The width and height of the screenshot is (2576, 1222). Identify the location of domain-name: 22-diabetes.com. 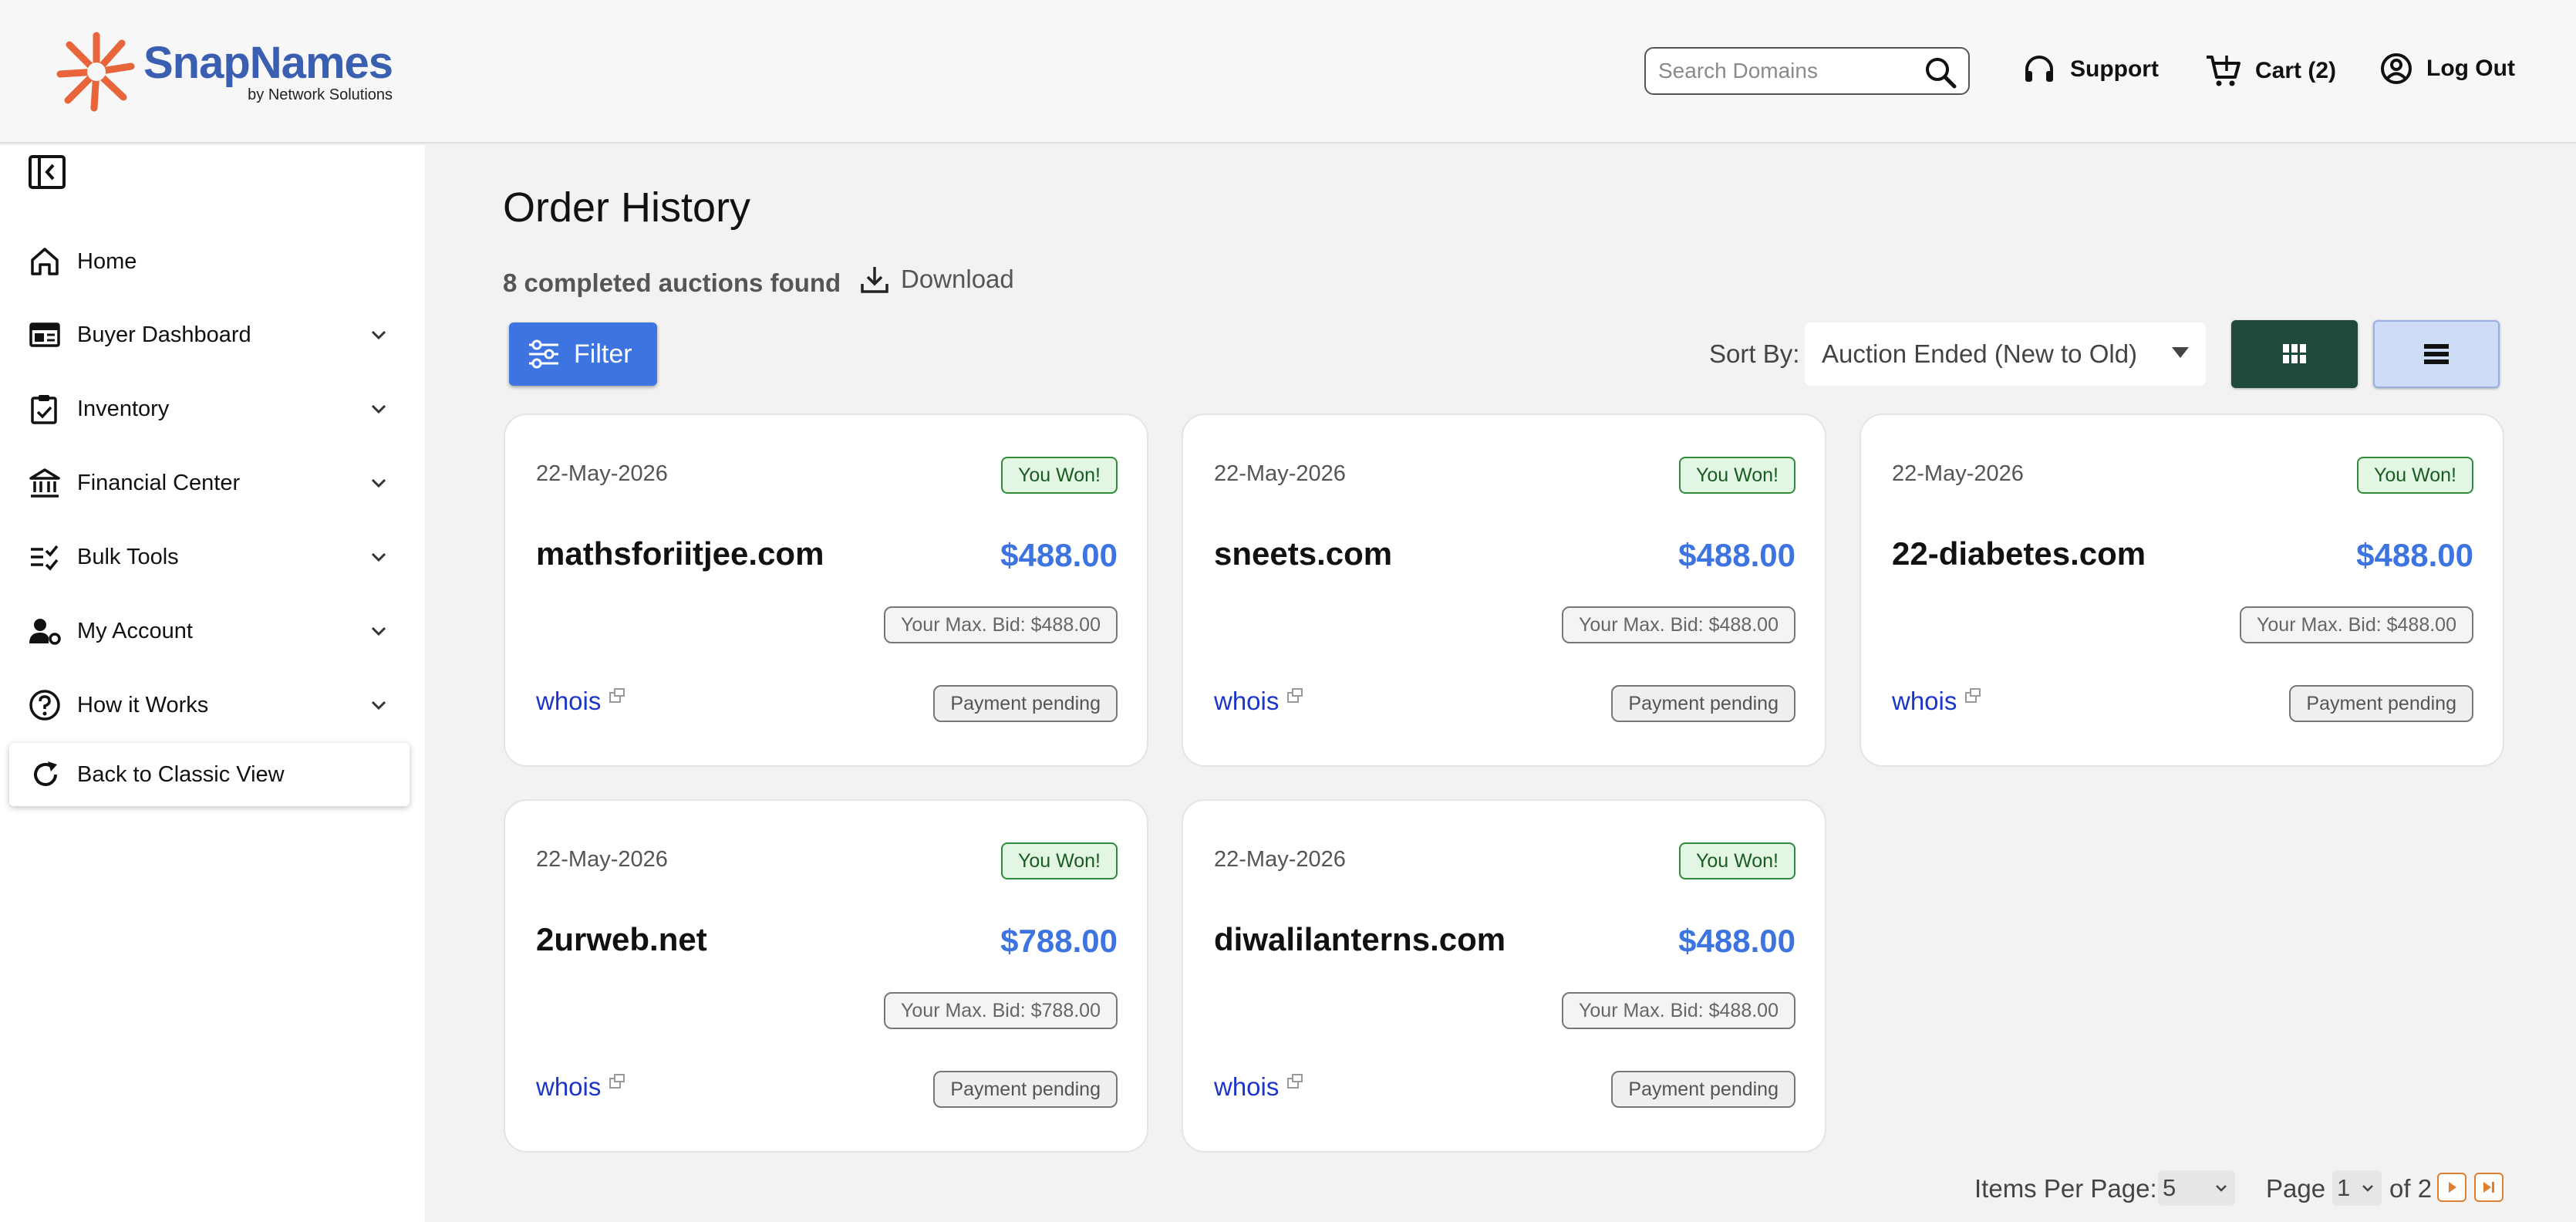
(2019, 553).